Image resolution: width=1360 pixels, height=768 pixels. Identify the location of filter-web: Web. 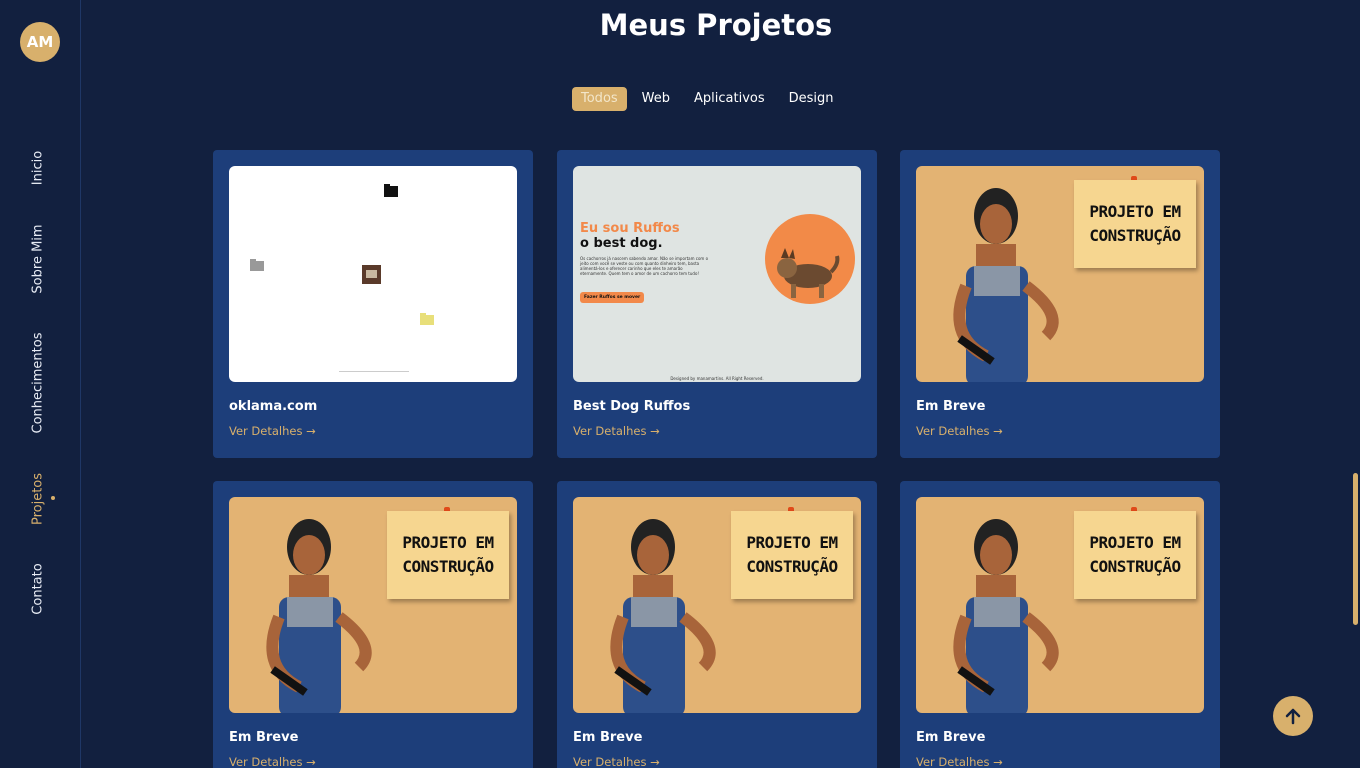
(656, 99).